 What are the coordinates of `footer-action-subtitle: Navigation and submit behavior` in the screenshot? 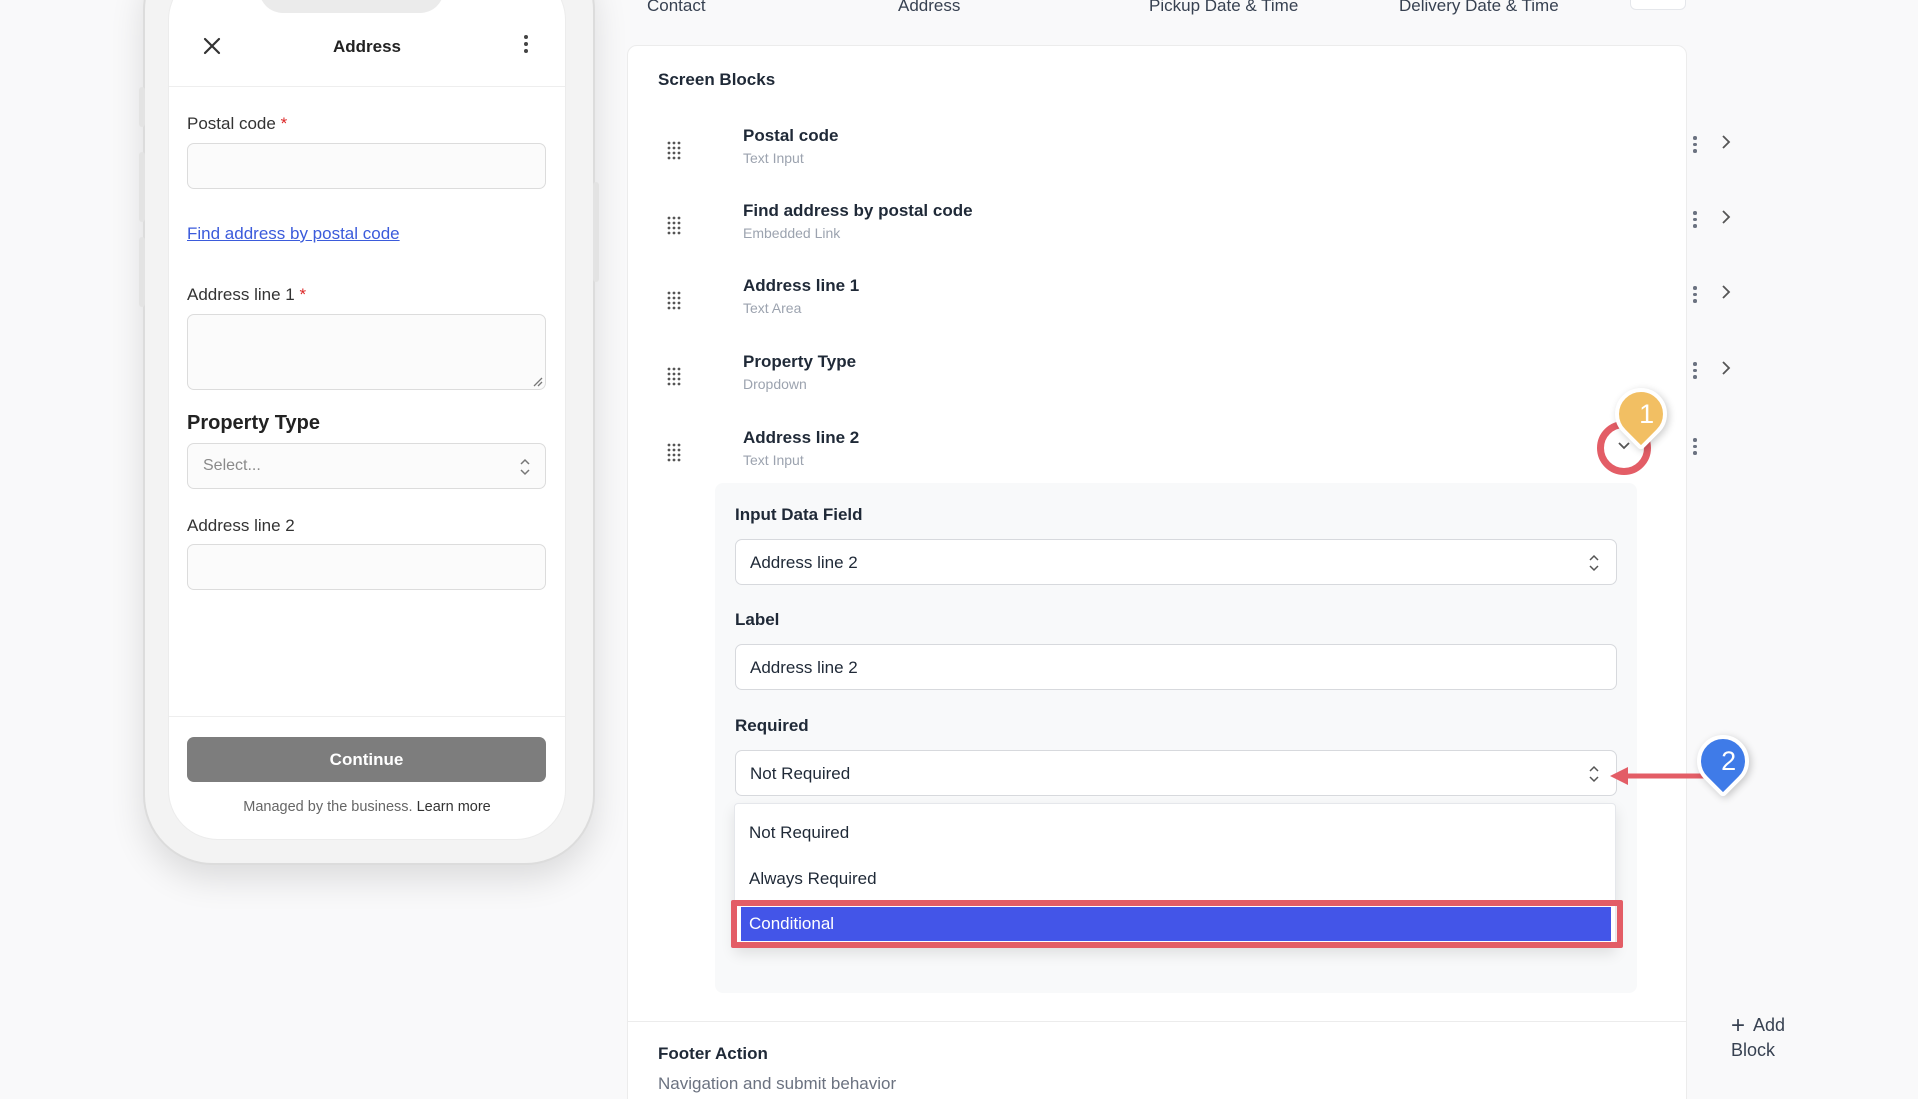 It's located at (777, 1083).